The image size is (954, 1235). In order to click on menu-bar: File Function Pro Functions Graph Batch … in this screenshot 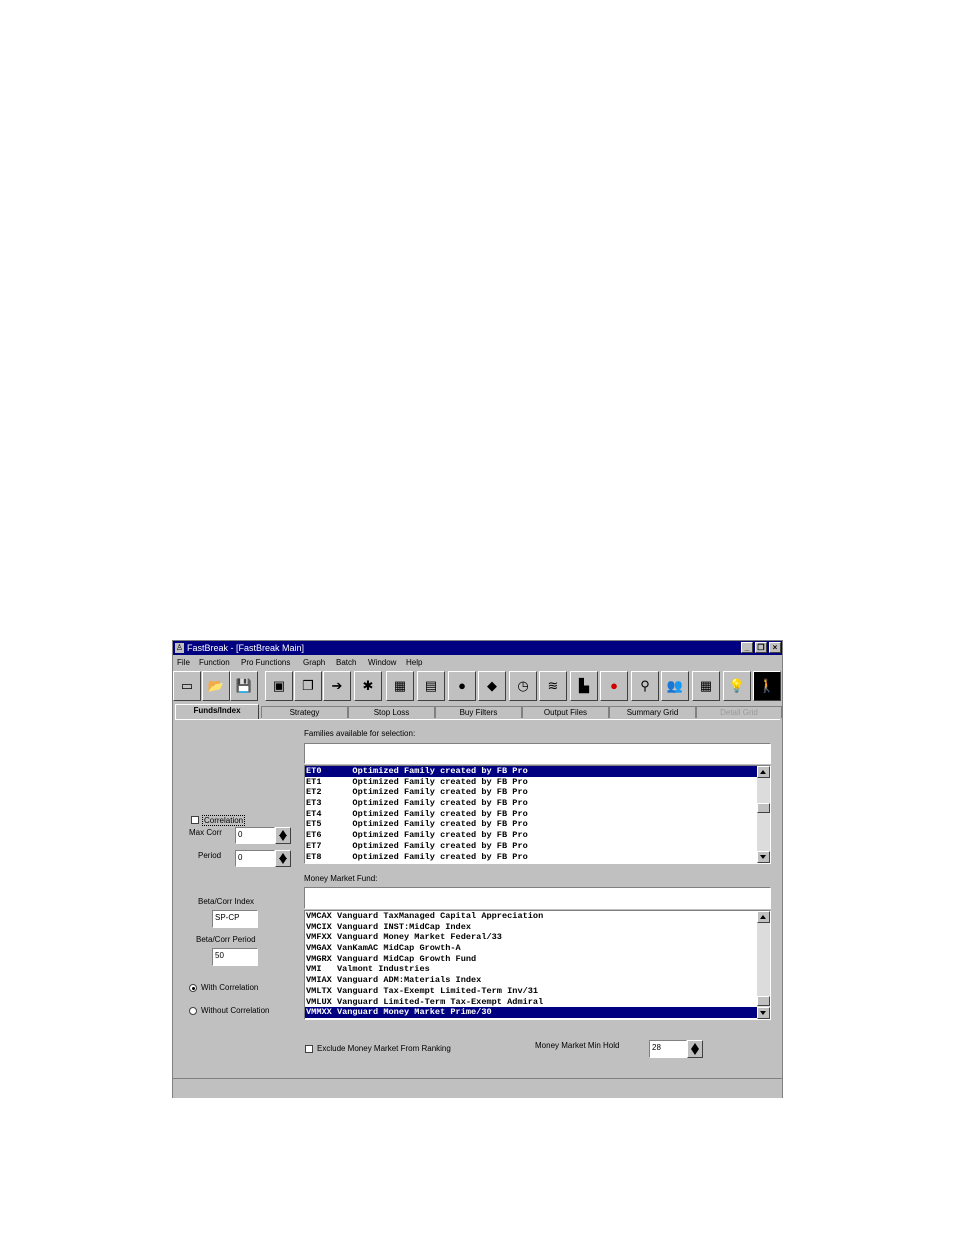, I will do `click(477, 662)`.